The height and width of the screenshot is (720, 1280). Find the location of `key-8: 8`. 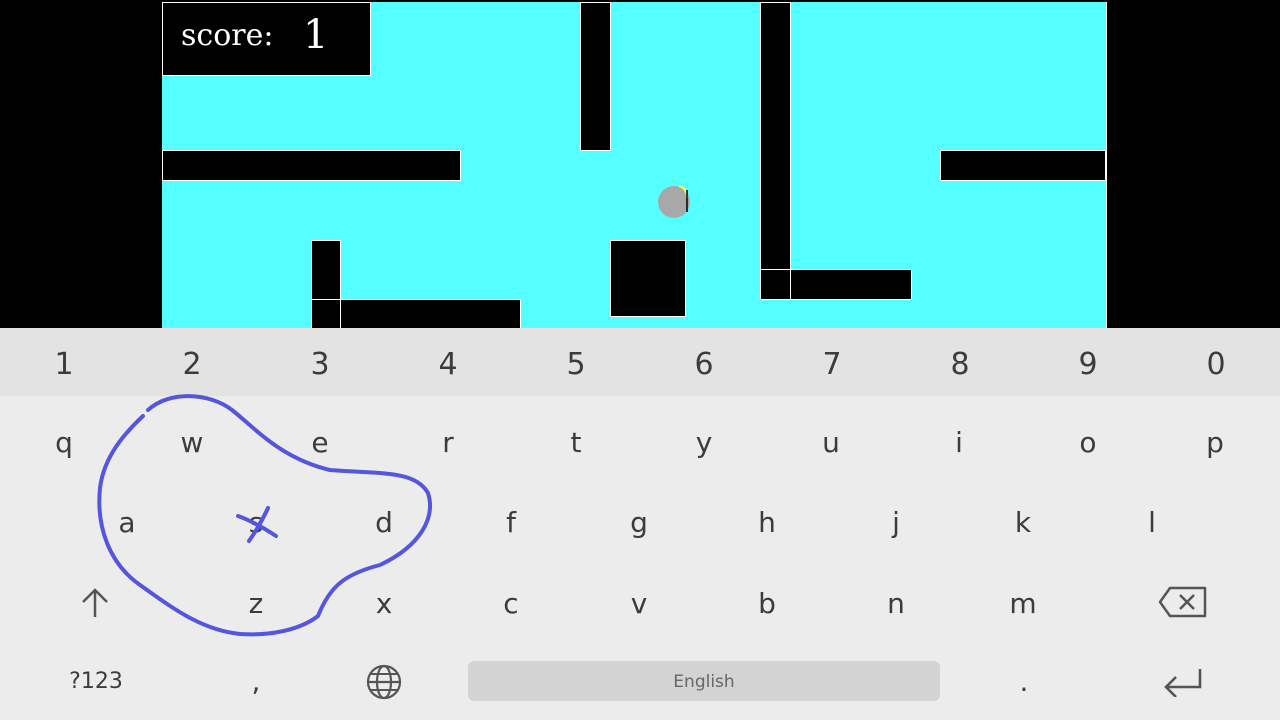

key-8: 8 is located at coordinates (960, 365).